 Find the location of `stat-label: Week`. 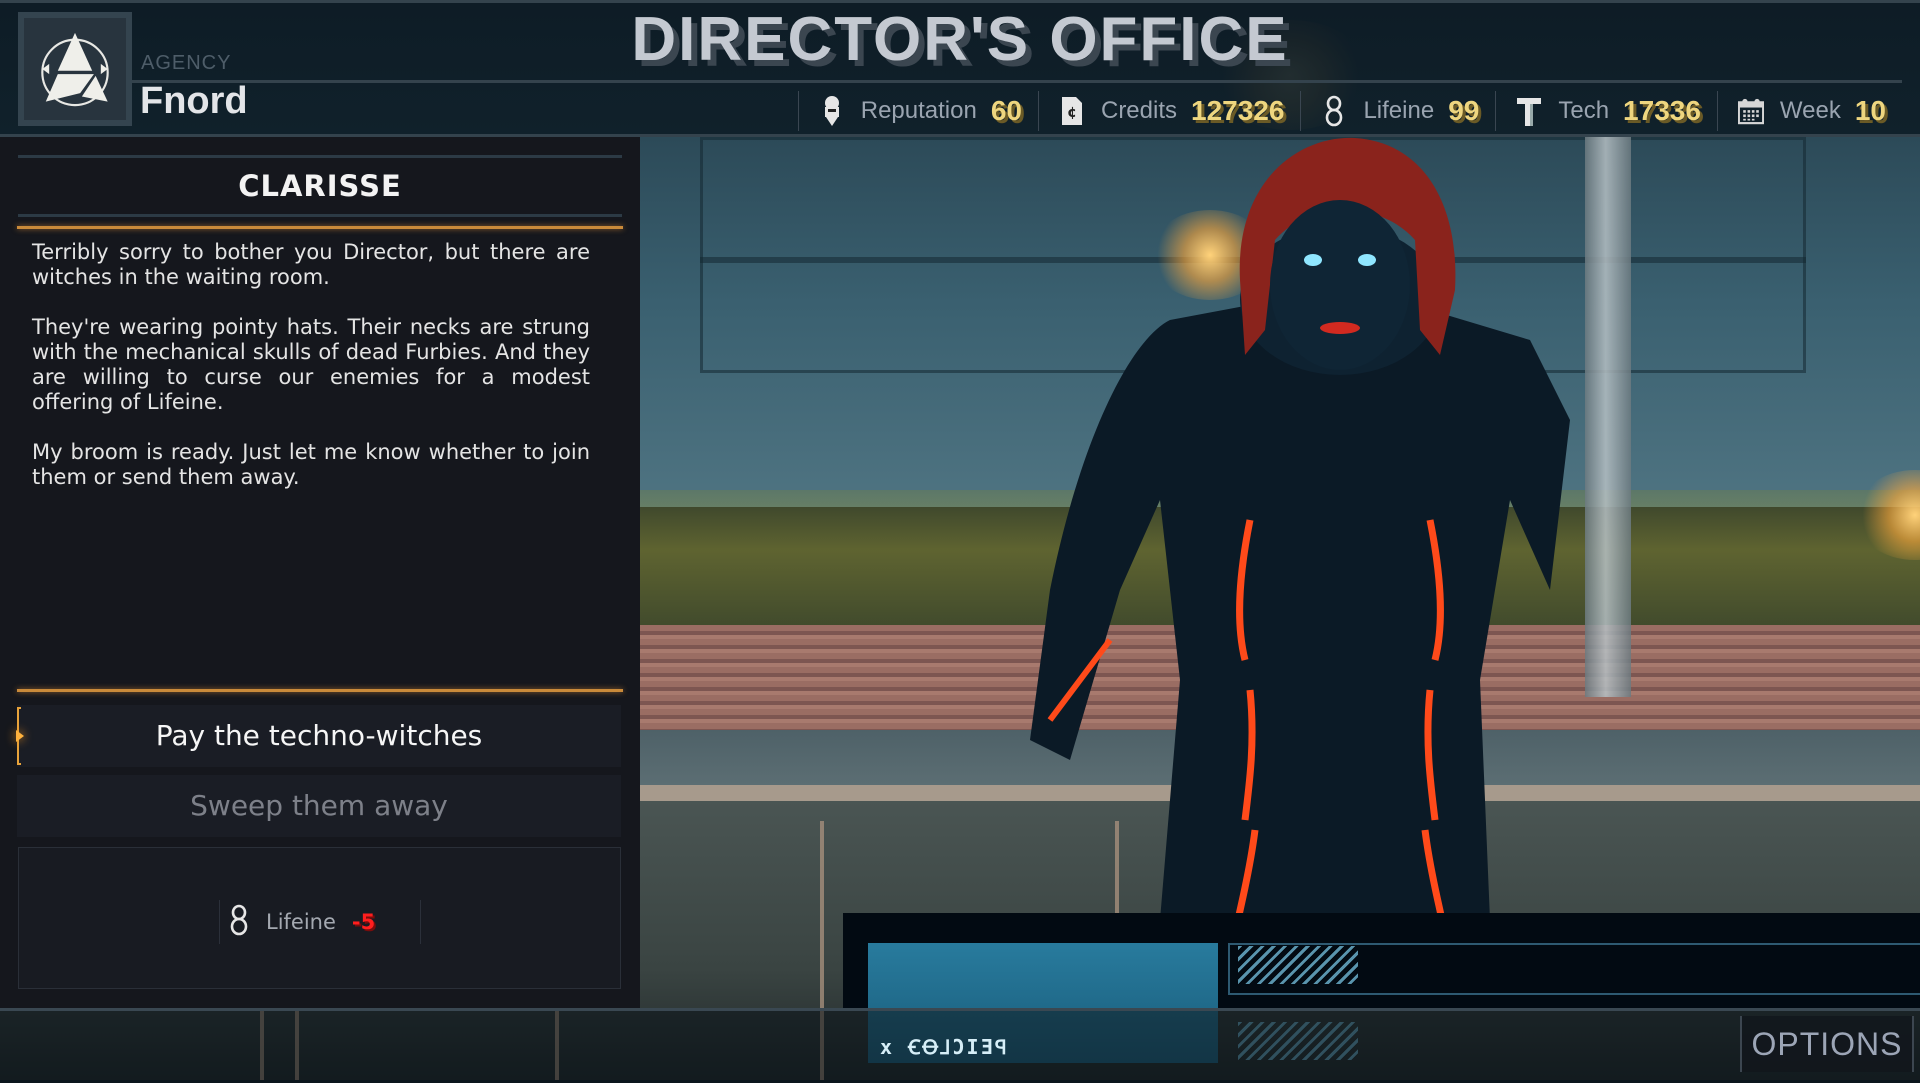

stat-label: Week is located at coordinates (1810, 110).